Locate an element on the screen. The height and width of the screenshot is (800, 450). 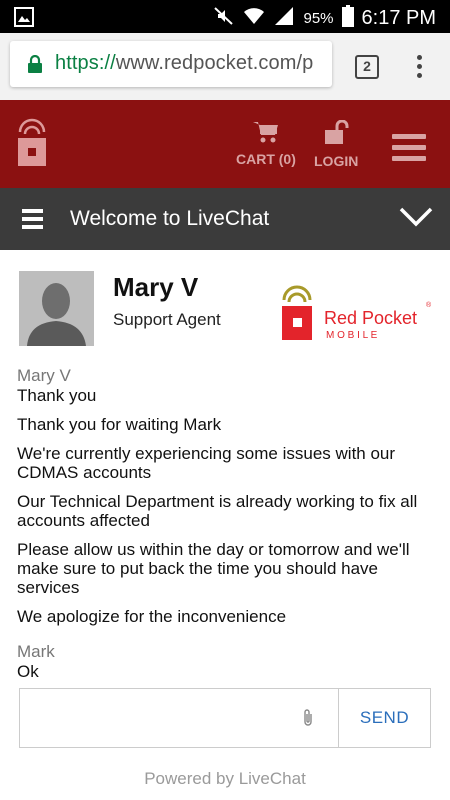
gallery-icon is located at coordinates (24, 19).